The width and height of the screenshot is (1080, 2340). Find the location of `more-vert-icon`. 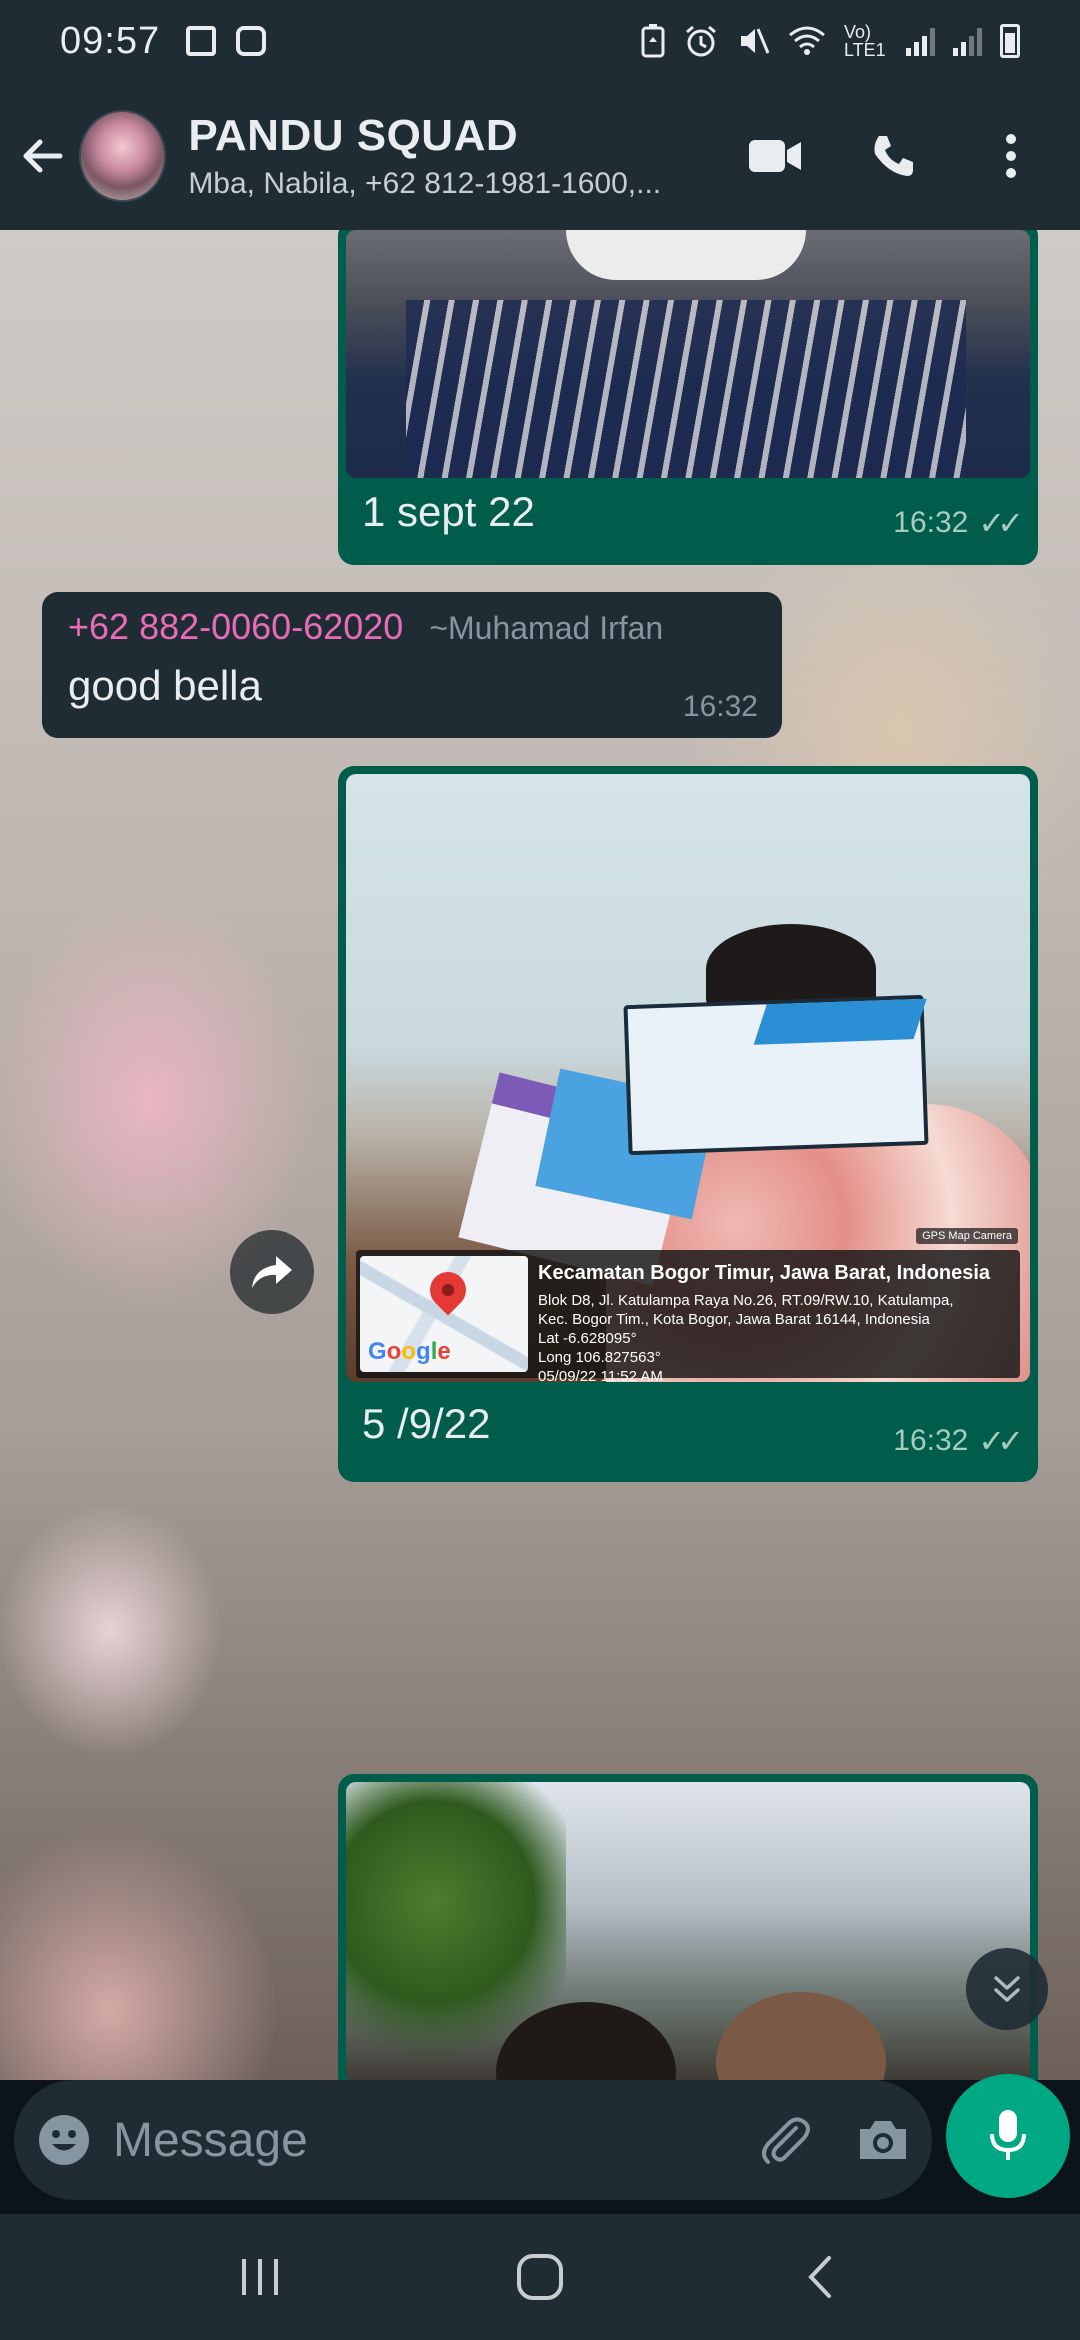

more-vert-icon is located at coordinates (1011, 156).